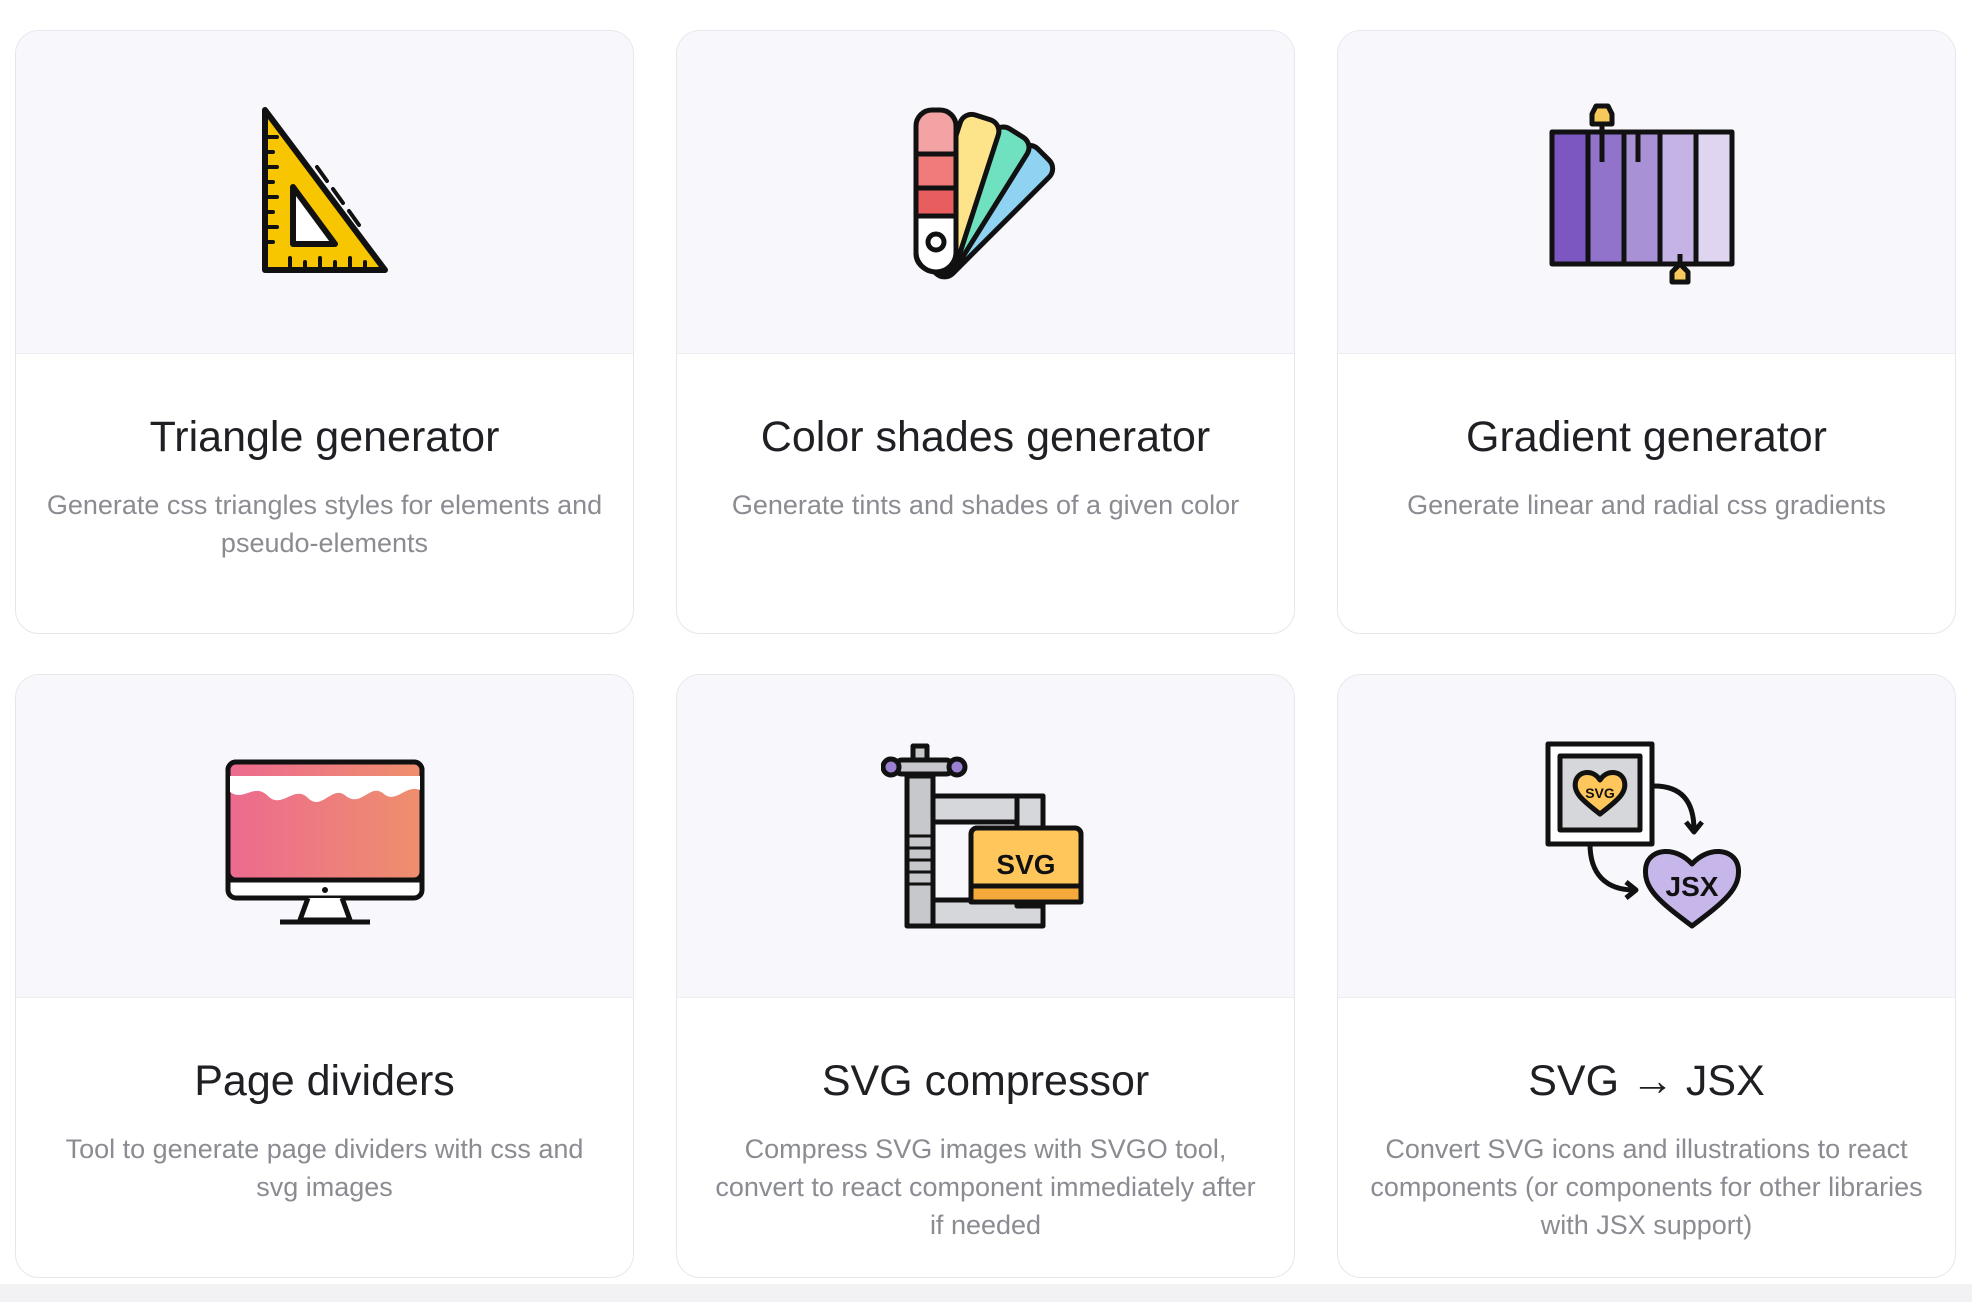 Image resolution: width=1972 pixels, height=1302 pixels. I want to click on card-title: Color shades generator, so click(985, 437).